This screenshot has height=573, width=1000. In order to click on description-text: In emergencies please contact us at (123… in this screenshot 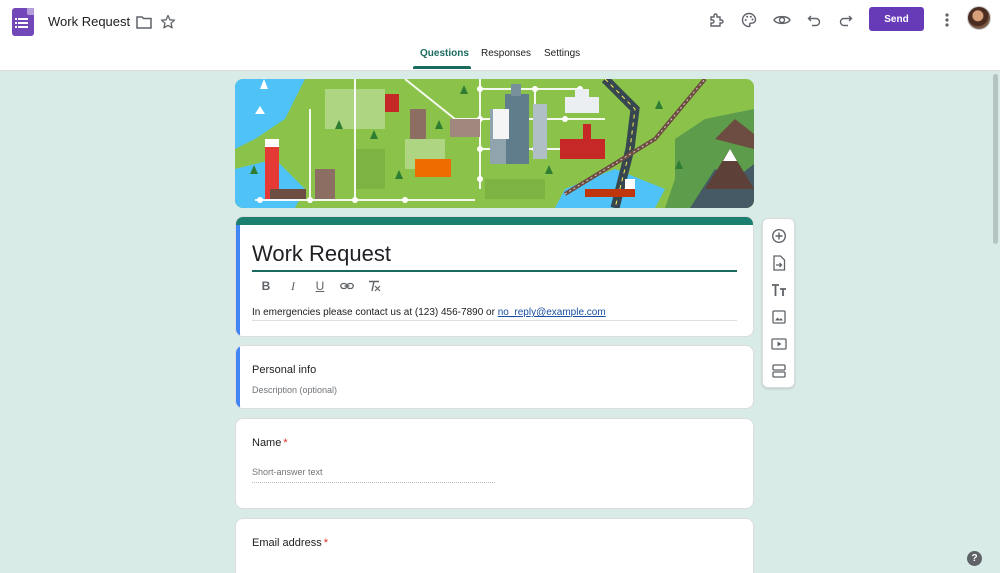, I will do `click(375, 312)`.